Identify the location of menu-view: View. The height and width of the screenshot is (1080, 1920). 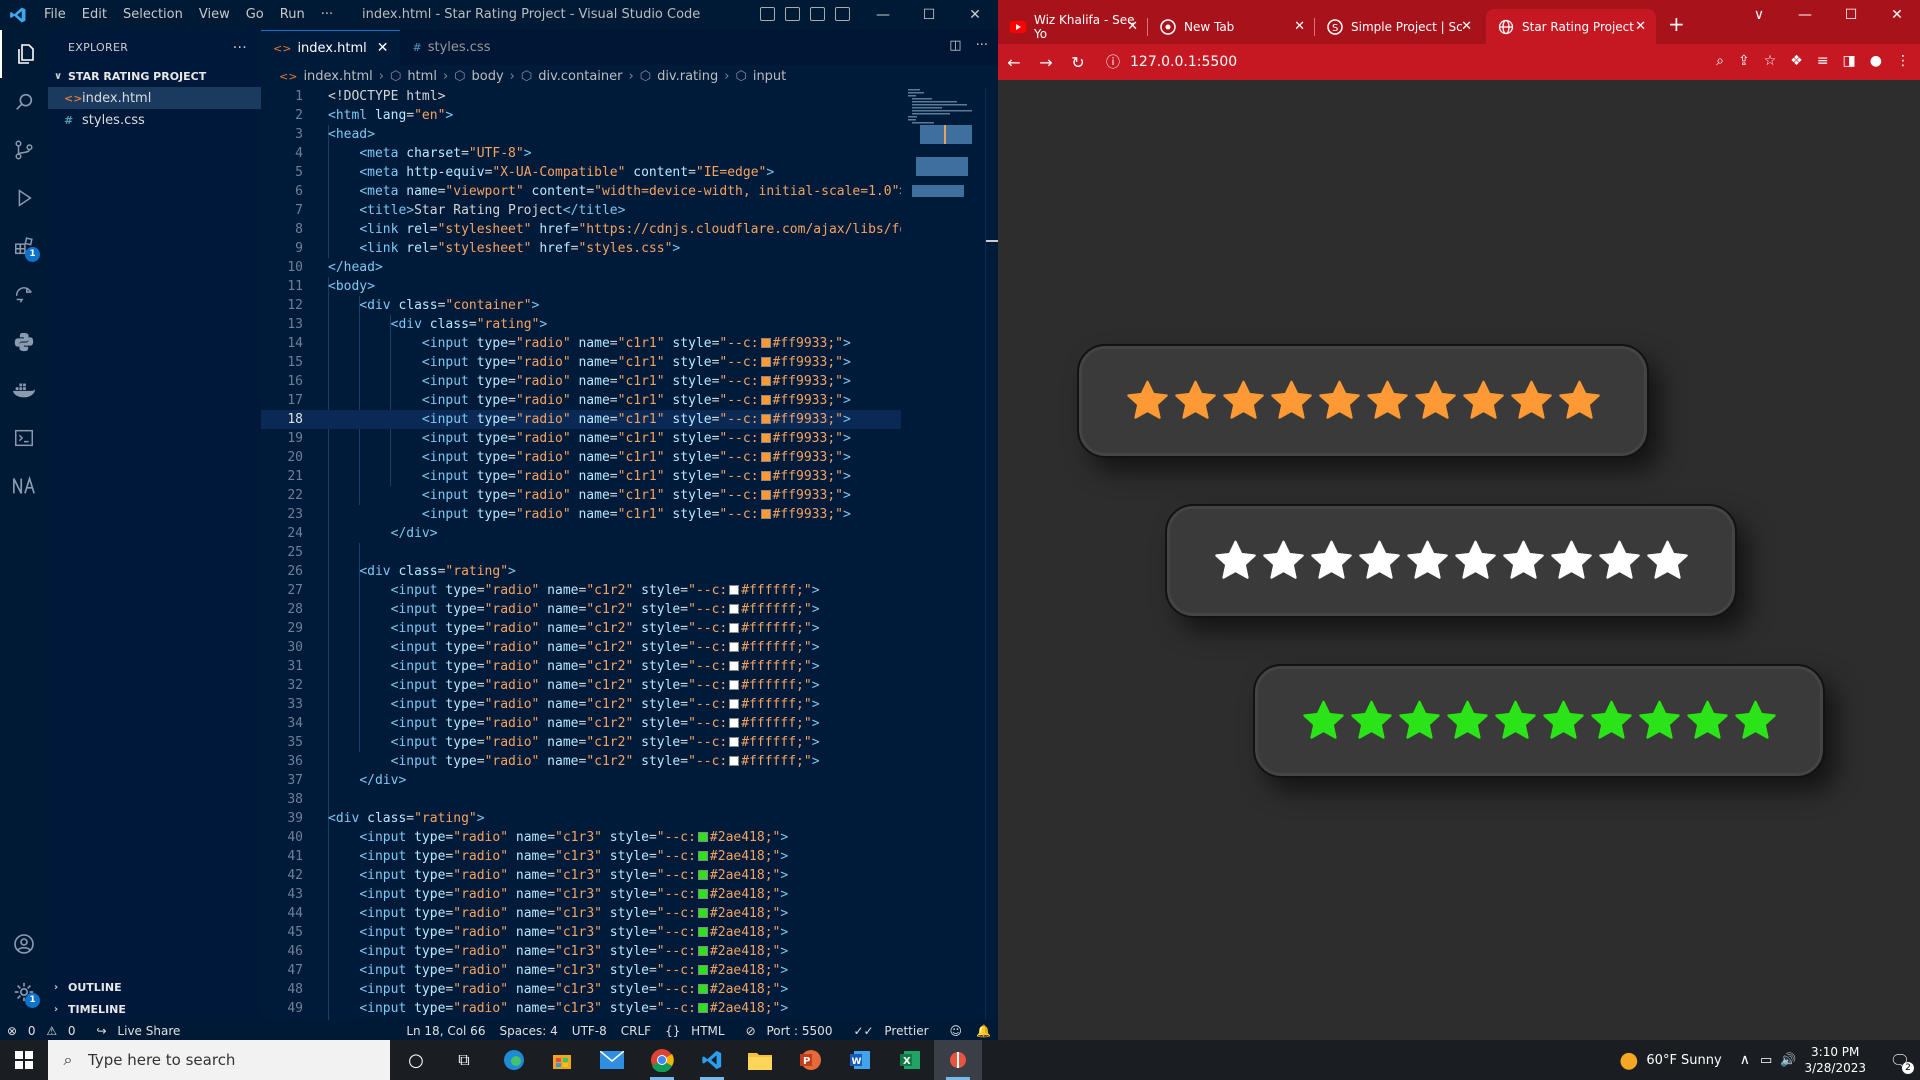
(214, 15).